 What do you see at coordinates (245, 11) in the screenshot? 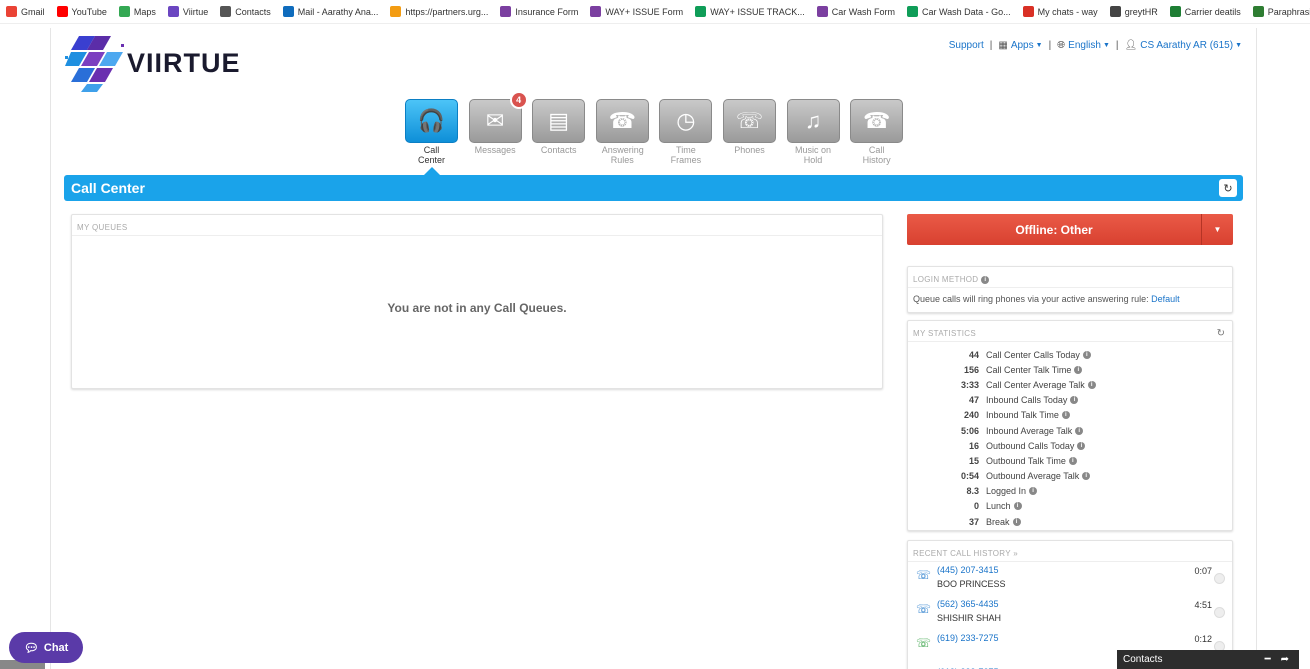
I see `bookmark-item: Contacts` at bounding box center [245, 11].